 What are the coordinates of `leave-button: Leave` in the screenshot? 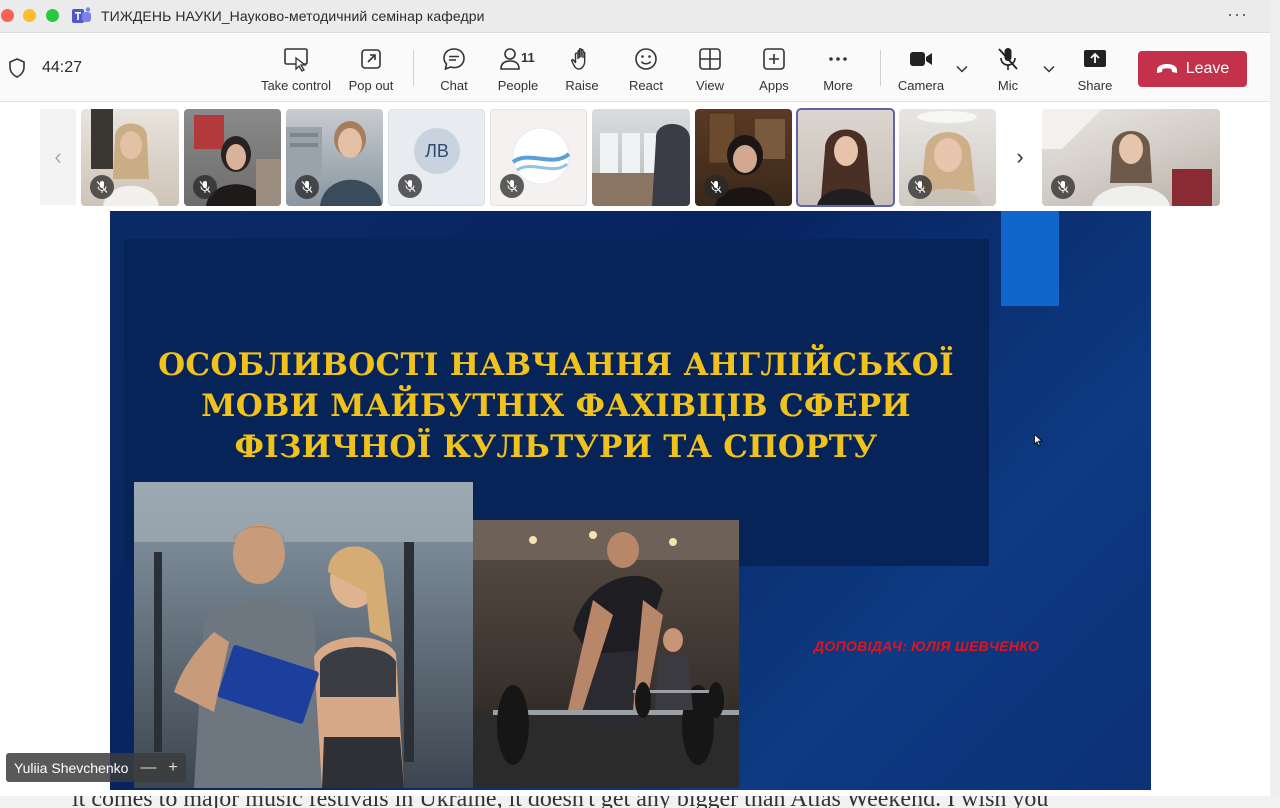 It's located at (1192, 69).